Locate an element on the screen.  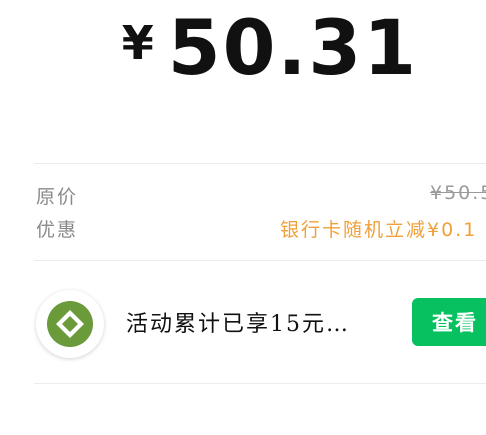
original-price-value: ¥50.5 is located at coordinates (458, 193).